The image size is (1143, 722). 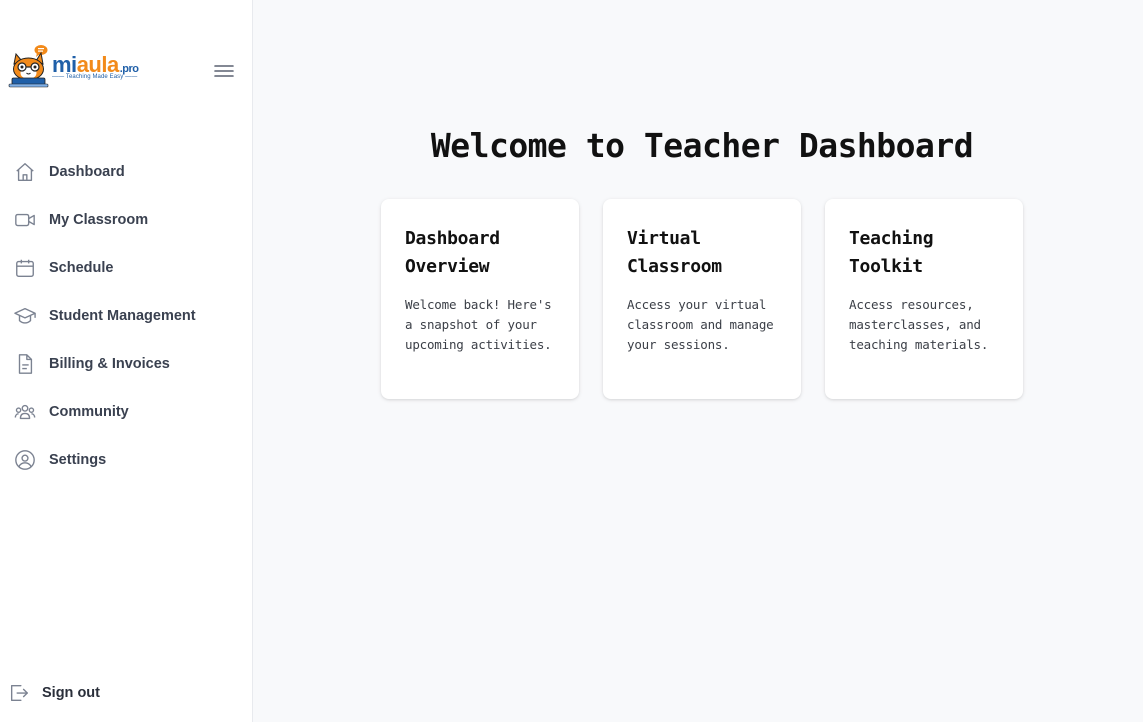 What do you see at coordinates (89, 412) in the screenshot?
I see `sidebar-item-label: Community` at bounding box center [89, 412].